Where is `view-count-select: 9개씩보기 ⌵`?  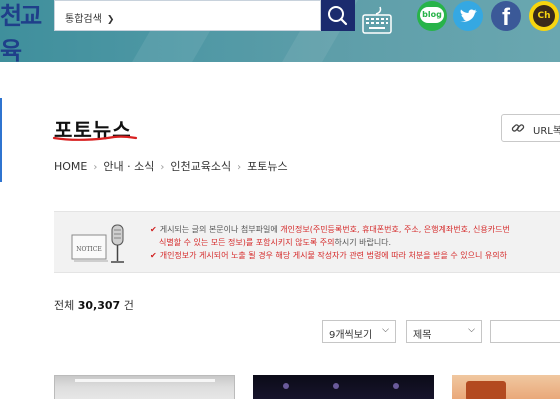 view-count-select: 9개씩보기 ⌵ is located at coordinates (359, 331).